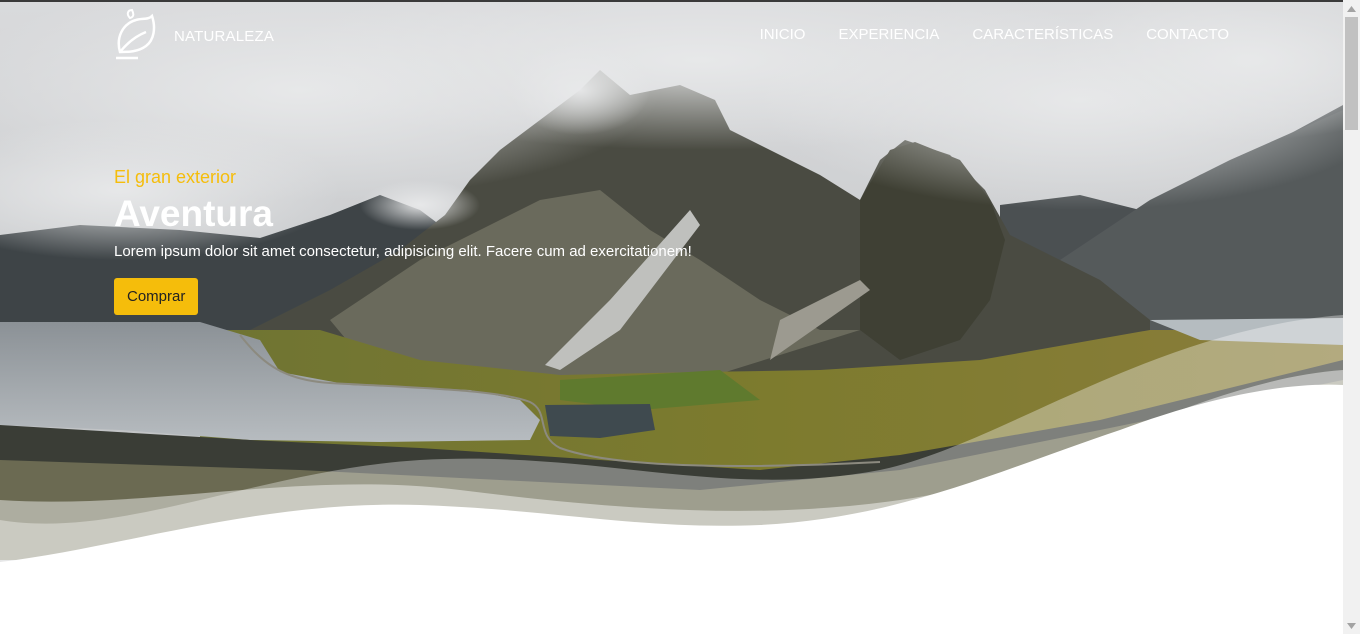 The image size is (1360, 634). Describe the element at coordinates (138, 36) in the screenshot. I see `leaf-logo-icon` at that location.